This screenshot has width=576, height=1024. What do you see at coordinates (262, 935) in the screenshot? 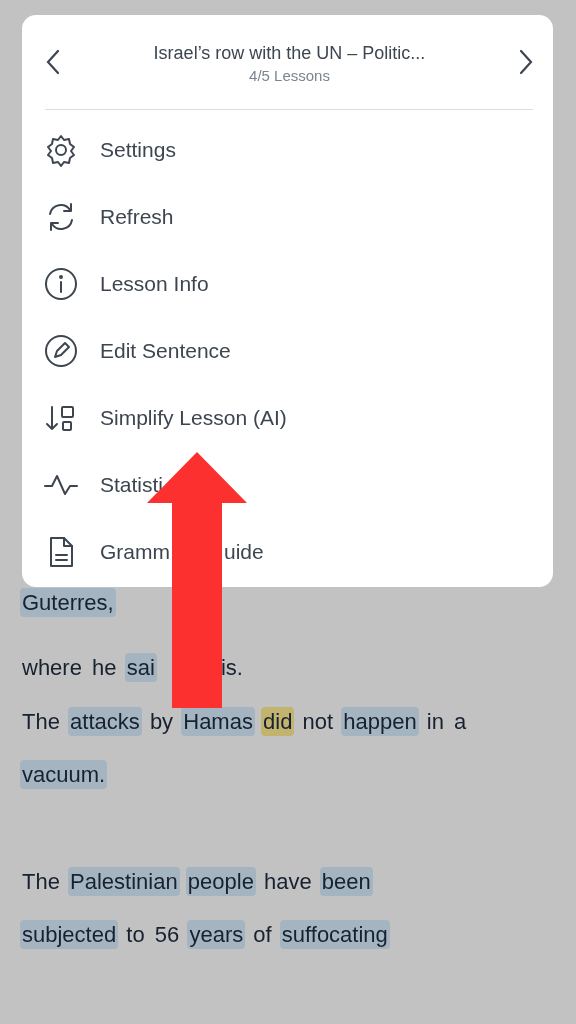
I see `word: of` at bounding box center [262, 935].